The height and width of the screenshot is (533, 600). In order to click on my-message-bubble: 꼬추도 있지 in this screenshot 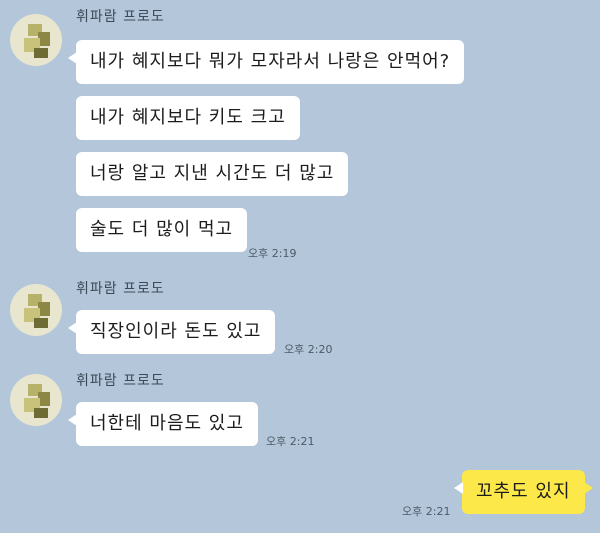, I will do `click(523, 492)`.